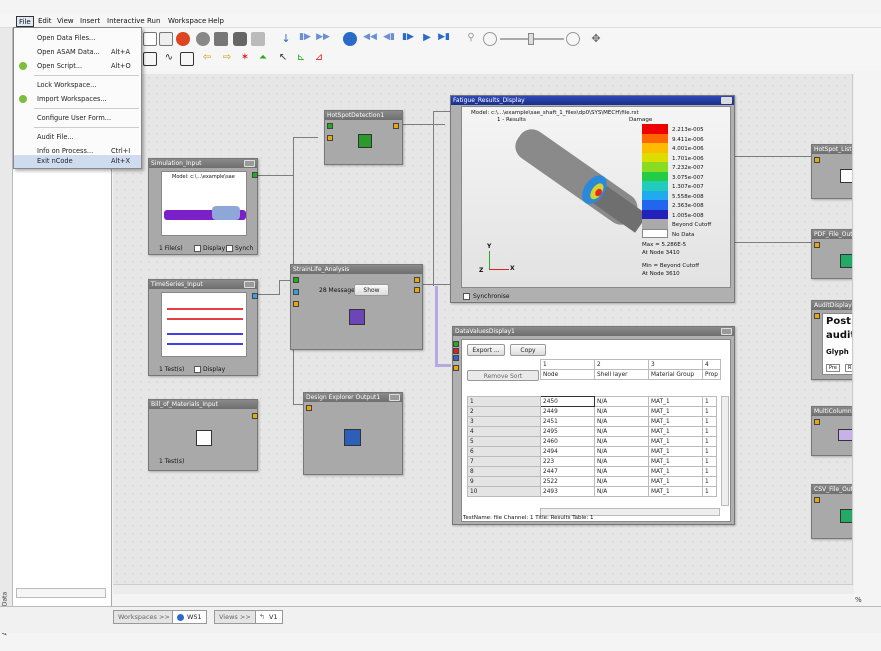 Image resolution: width=881 pixels, height=651 pixels. What do you see at coordinates (187, 59) in the screenshot?
I see `table-icon` at bounding box center [187, 59].